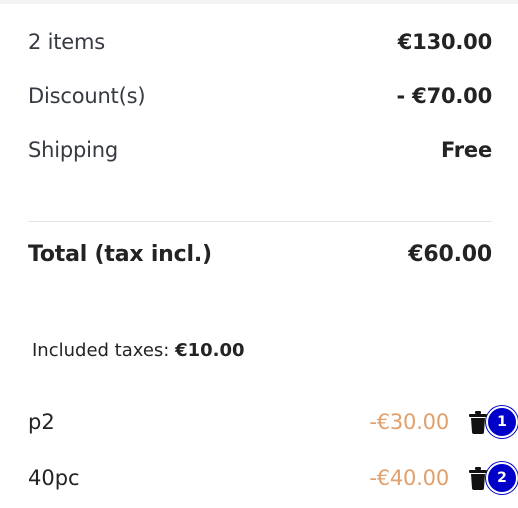 This screenshot has width=518, height=508. Describe the element at coordinates (259, 2) in the screenshot. I see `top-strip` at that location.